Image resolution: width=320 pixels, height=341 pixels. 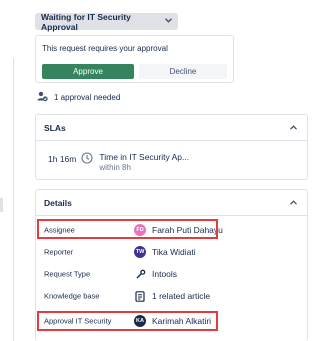 I want to click on detail-value: Intools, so click(x=165, y=274).